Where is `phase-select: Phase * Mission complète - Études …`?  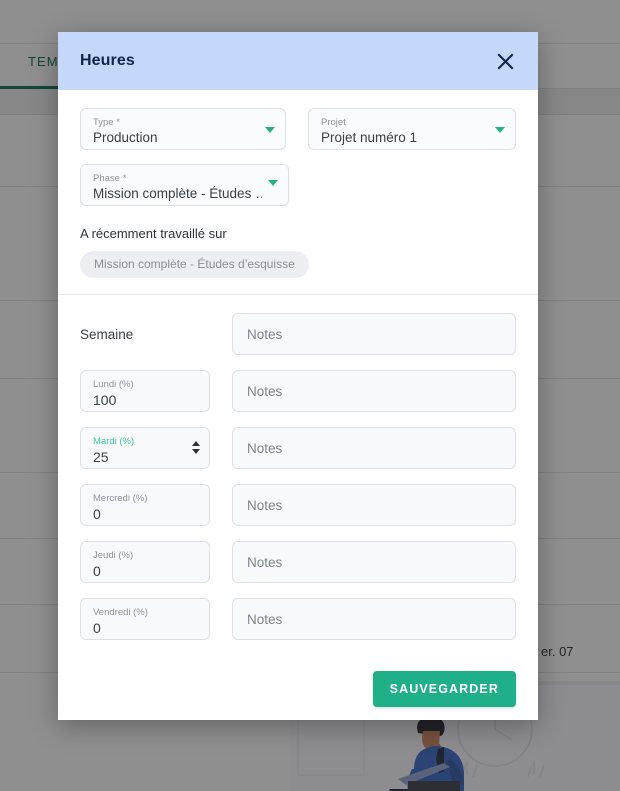
phase-select: Phase * Mission complète - Études … is located at coordinates (184, 185).